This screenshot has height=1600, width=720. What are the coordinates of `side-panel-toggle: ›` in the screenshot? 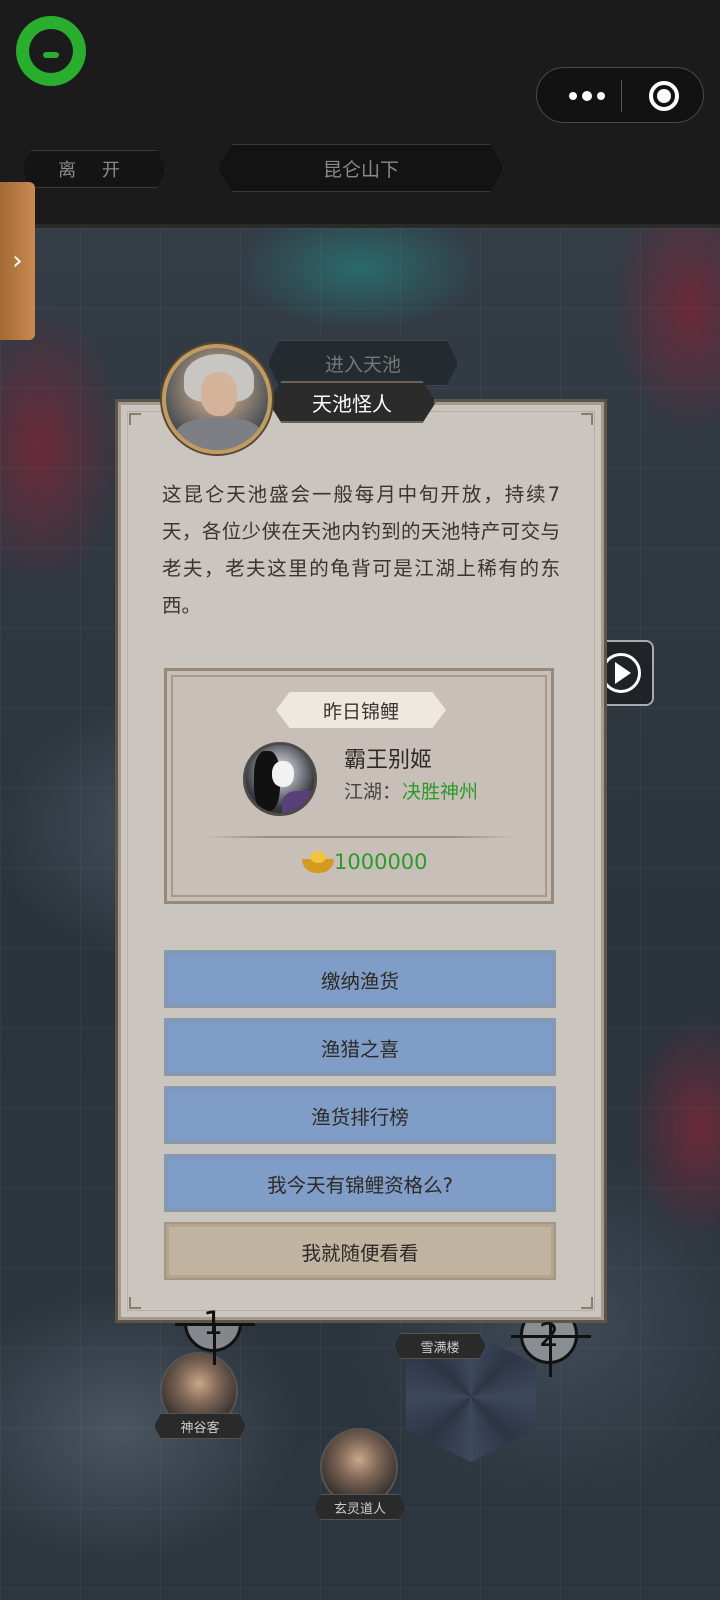 It's located at (17, 261).